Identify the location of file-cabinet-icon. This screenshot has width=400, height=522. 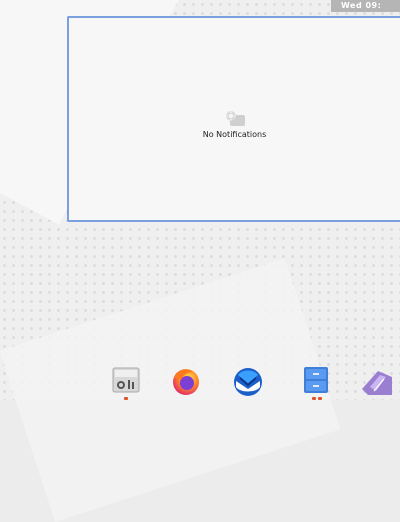
(316, 380).